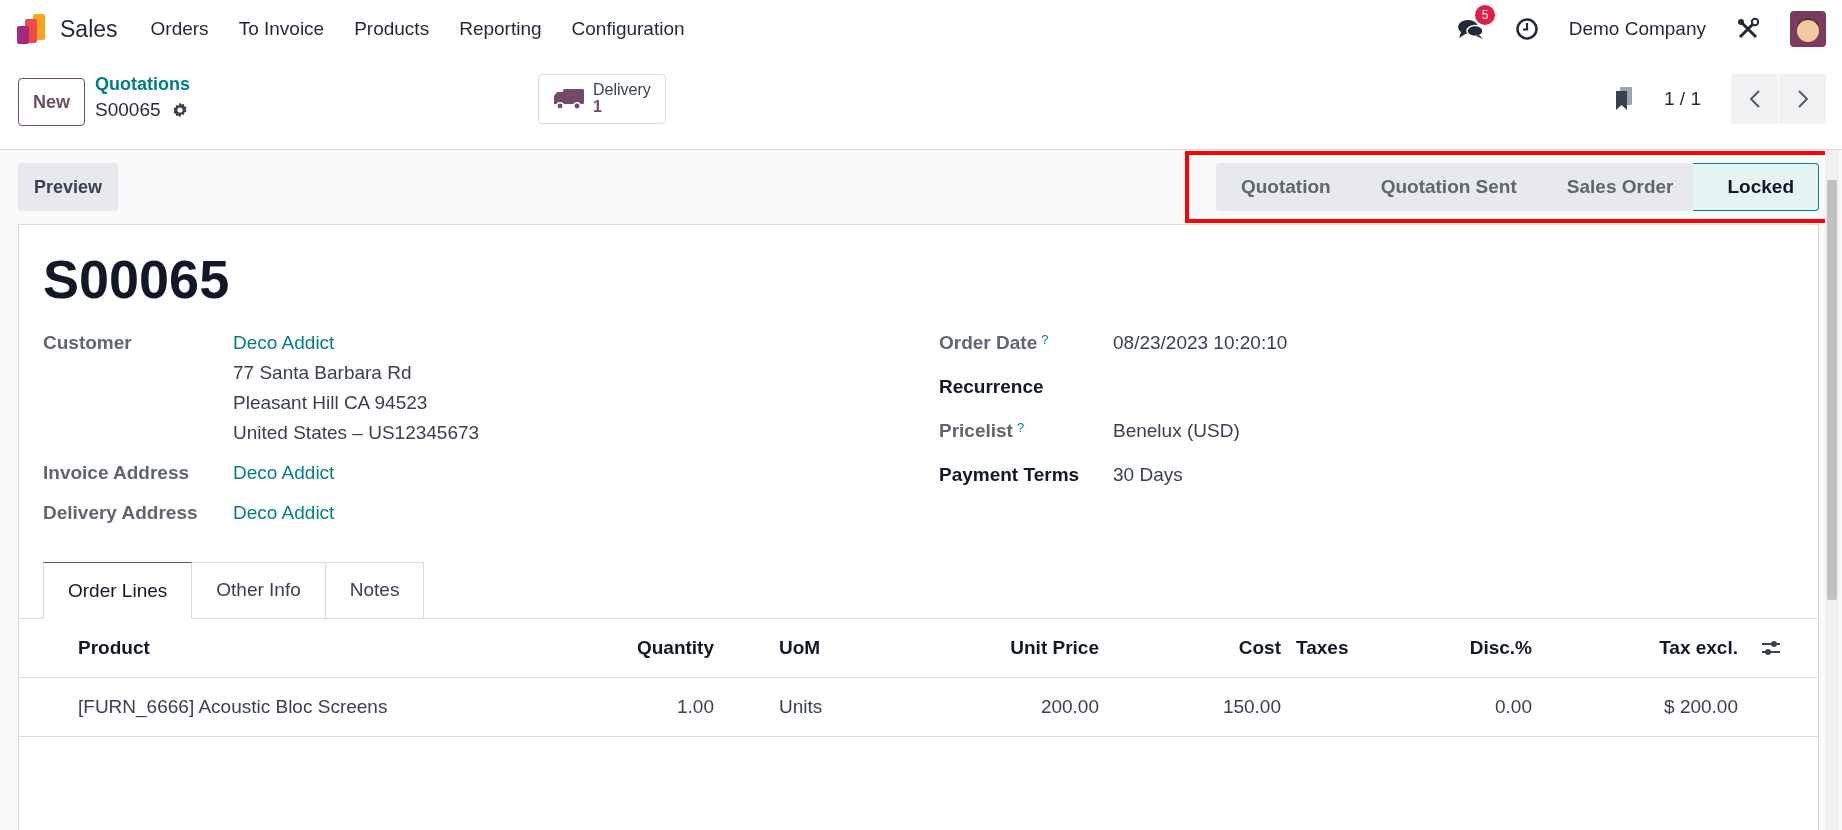 Image resolution: width=1842 pixels, height=830 pixels. I want to click on app-name: Sales, so click(89, 29).